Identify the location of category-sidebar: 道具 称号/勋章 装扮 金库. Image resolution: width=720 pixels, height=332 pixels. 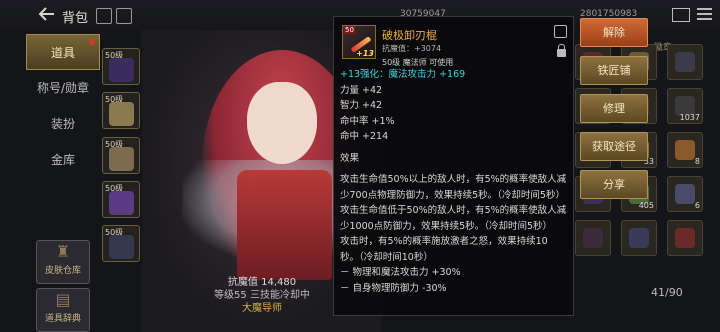
(63, 106).